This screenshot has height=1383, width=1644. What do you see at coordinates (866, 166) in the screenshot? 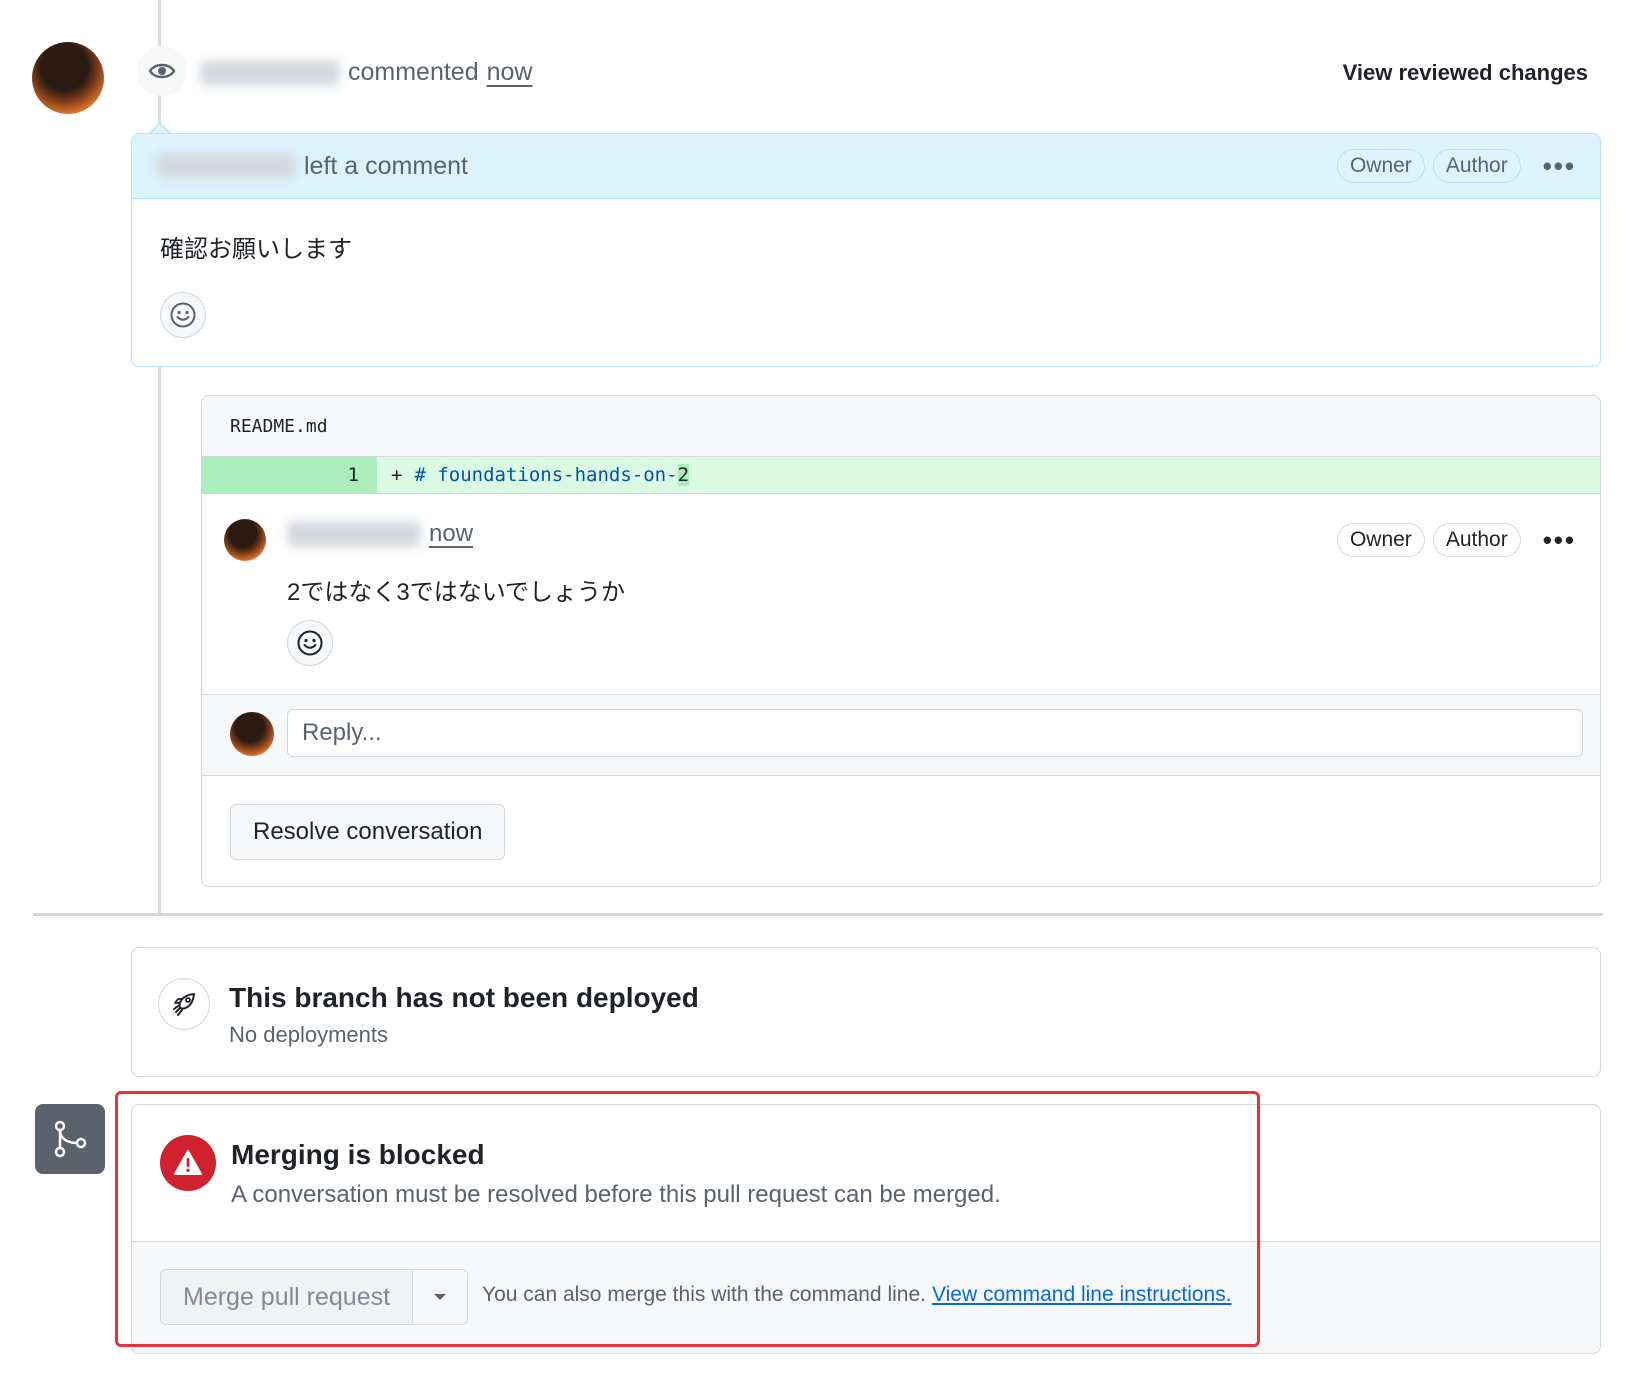
I see `review-comment-header: left a comment Owner Author •••` at bounding box center [866, 166].